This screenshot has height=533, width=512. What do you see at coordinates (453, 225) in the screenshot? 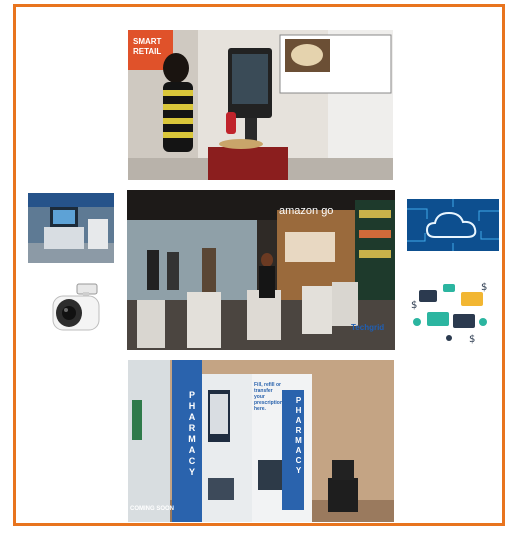
I see `cloud-icon` at bounding box center [453, 225].